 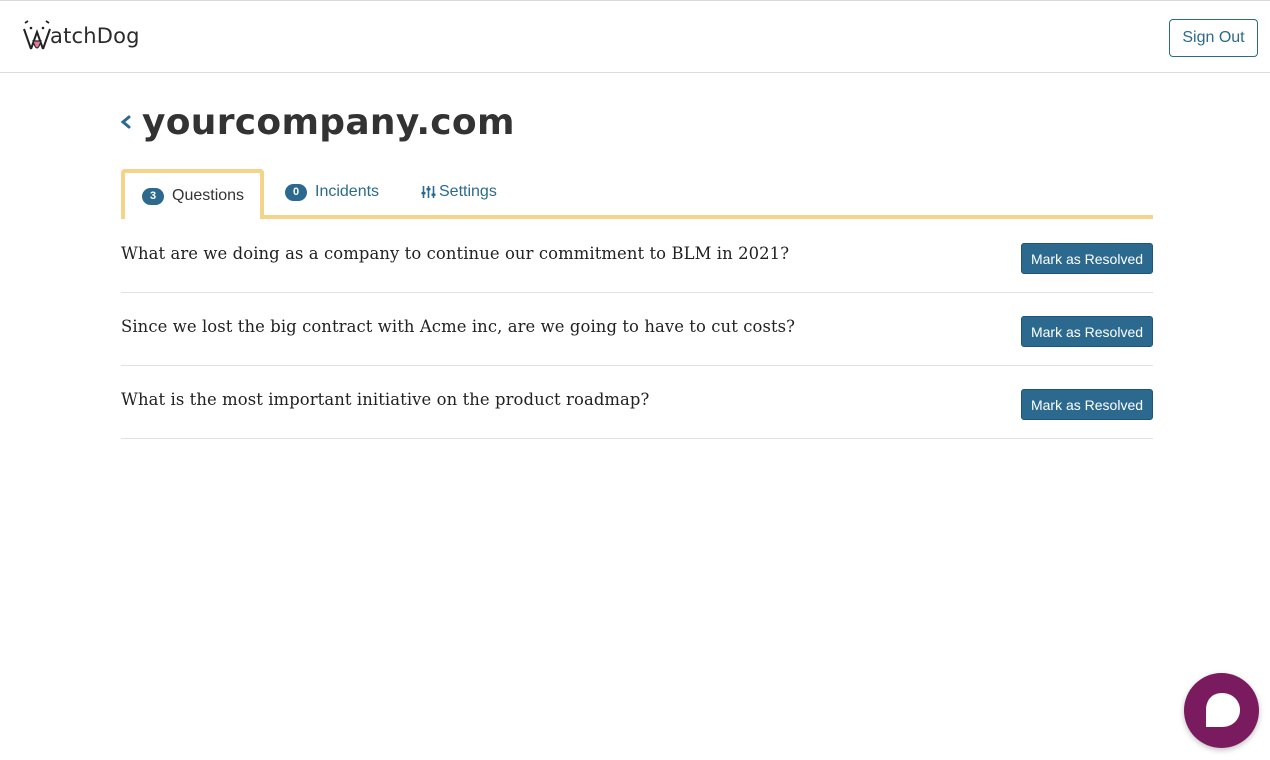 I want to click on dog-face-logo-icon, so click(x=37, y=35).